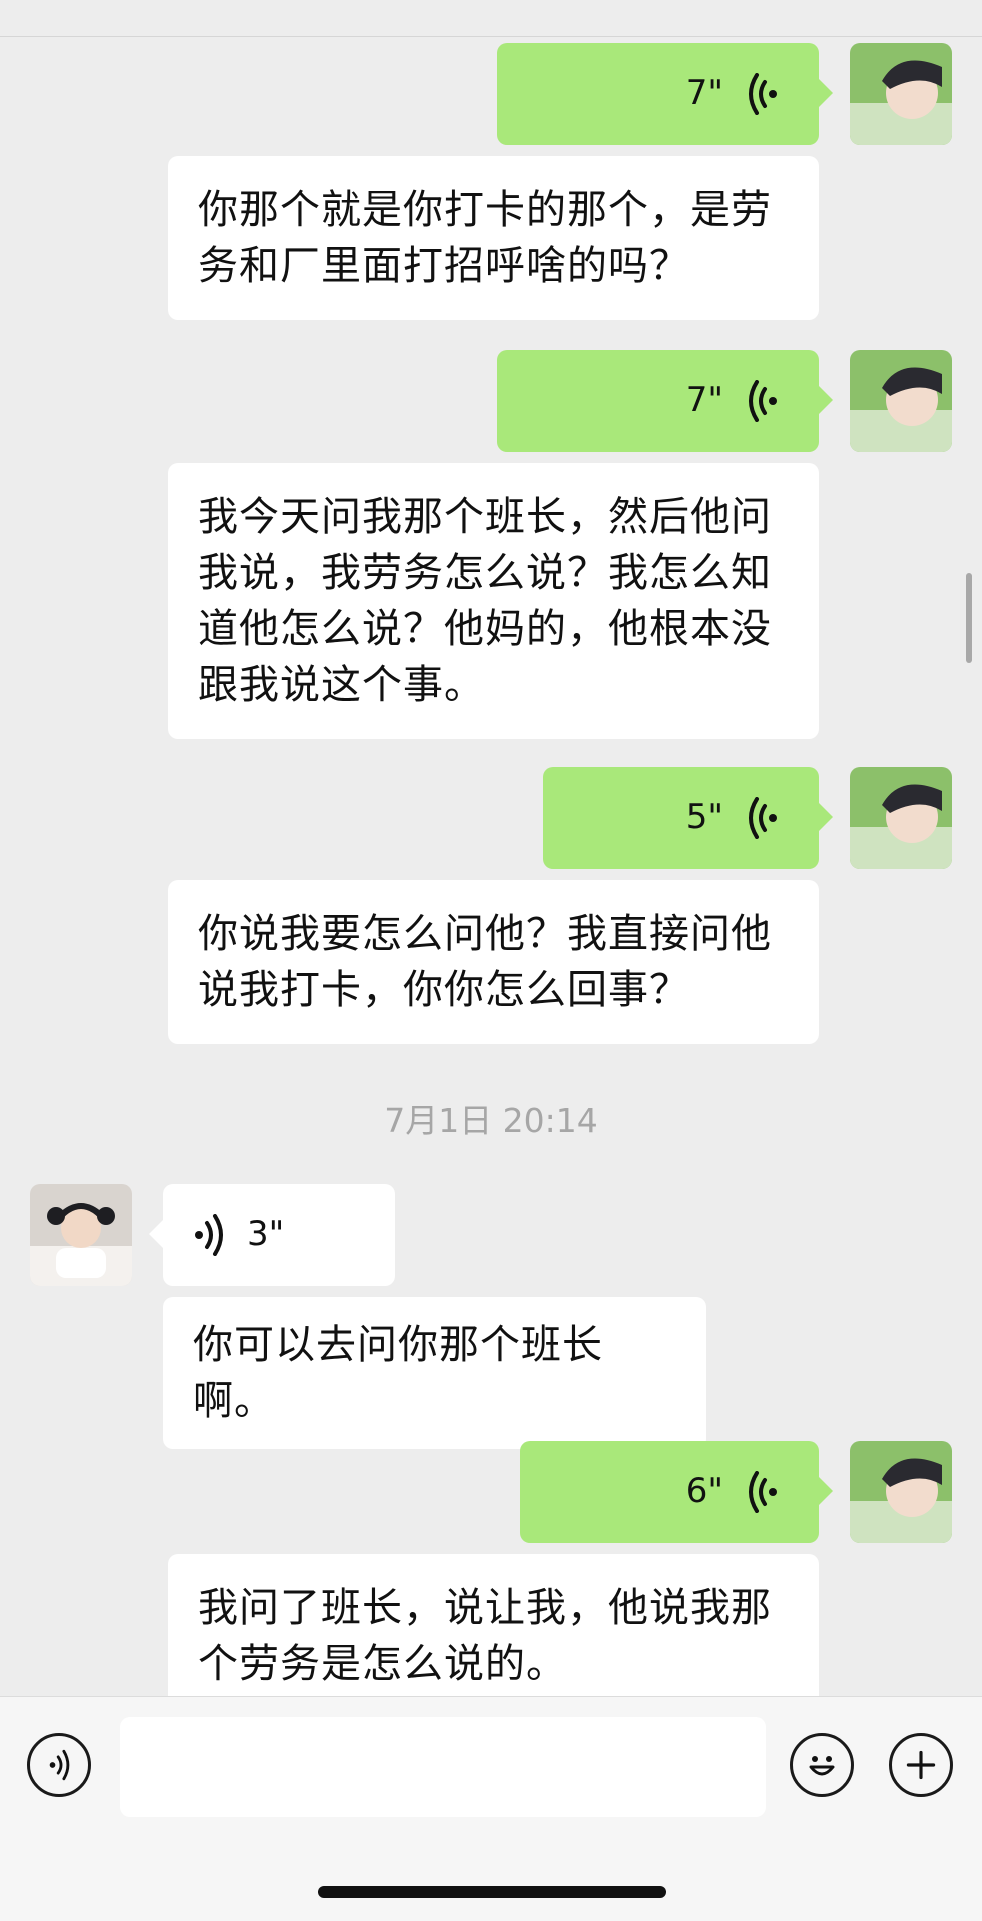 The width and height of the screenshot is (982, 1921). What do you see at coordinates (676, 1492) in the screenshot?
I see `voice-message-bubble: 6"` at bounding box center [676, 1492].